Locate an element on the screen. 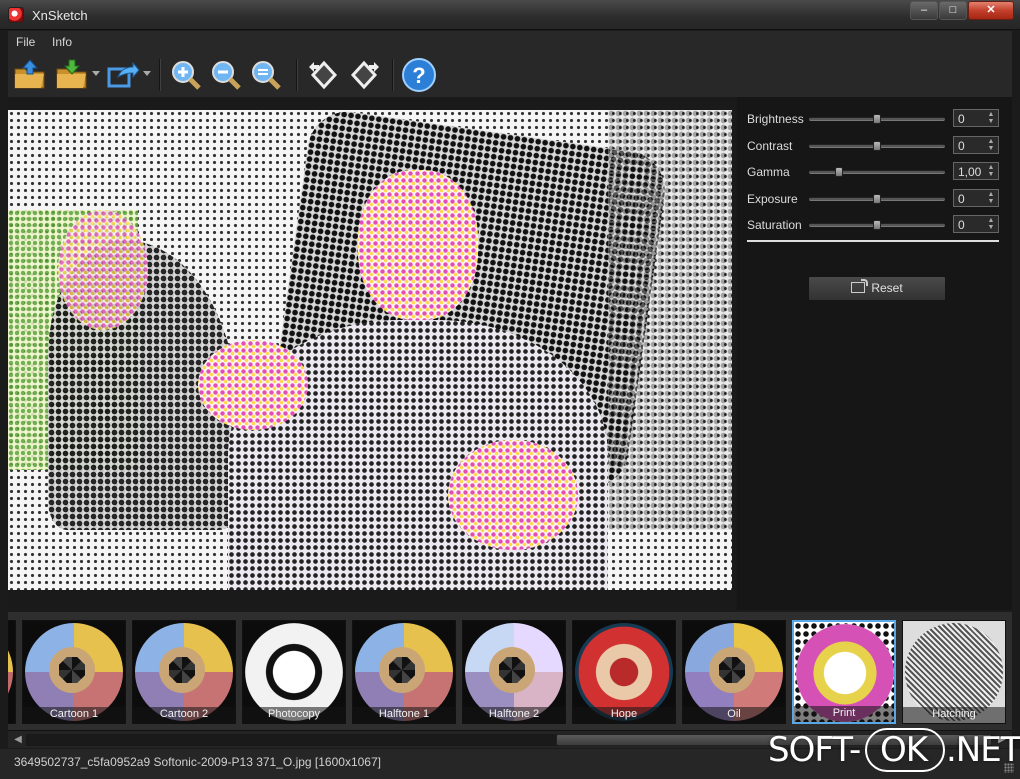  reset-icon is located at coordinates (860, 286).